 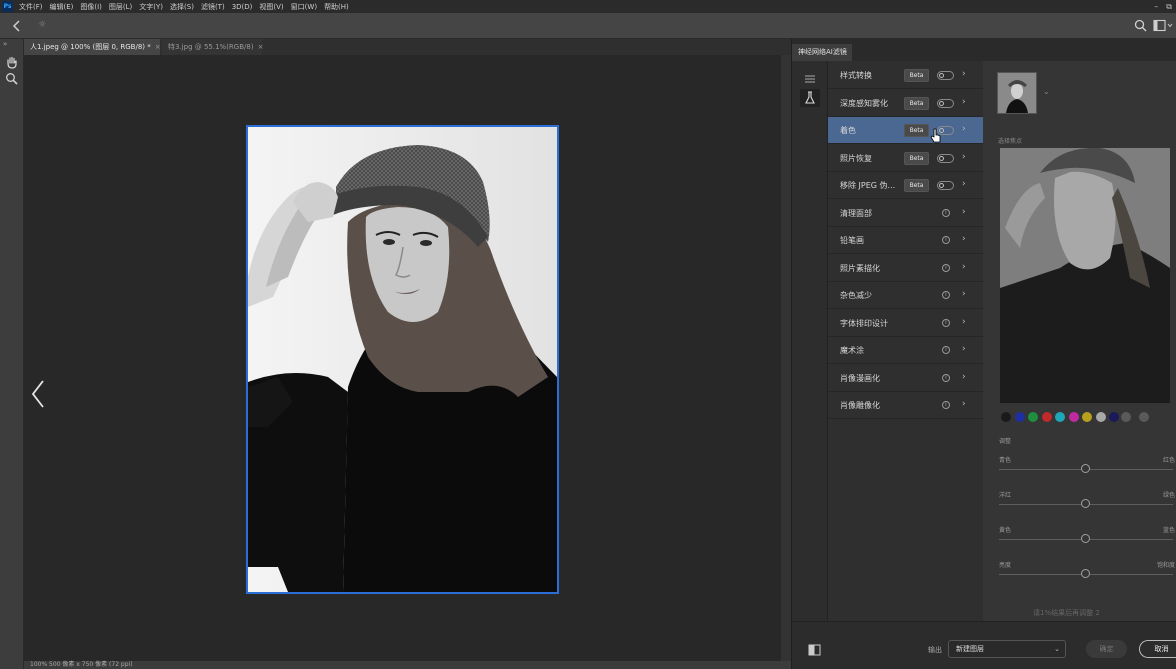 What do you see at coordinates (120, 7) in the screenshot?
I see `menu-layer: 图层(L)` at bounding box center [120, 7].